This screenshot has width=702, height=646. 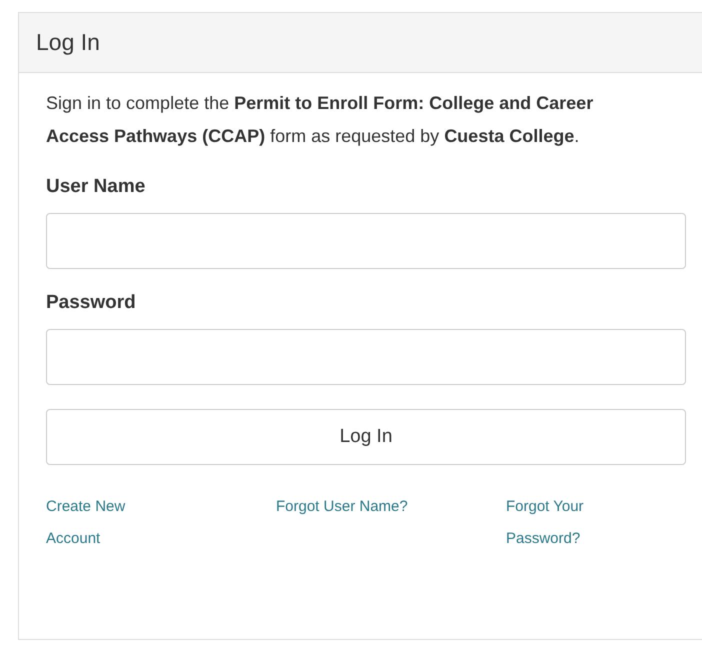 What do you see at coordinates (68, 43) in the screenshot?
I see `panel-title: Log In` at bounding box center [68, 43].